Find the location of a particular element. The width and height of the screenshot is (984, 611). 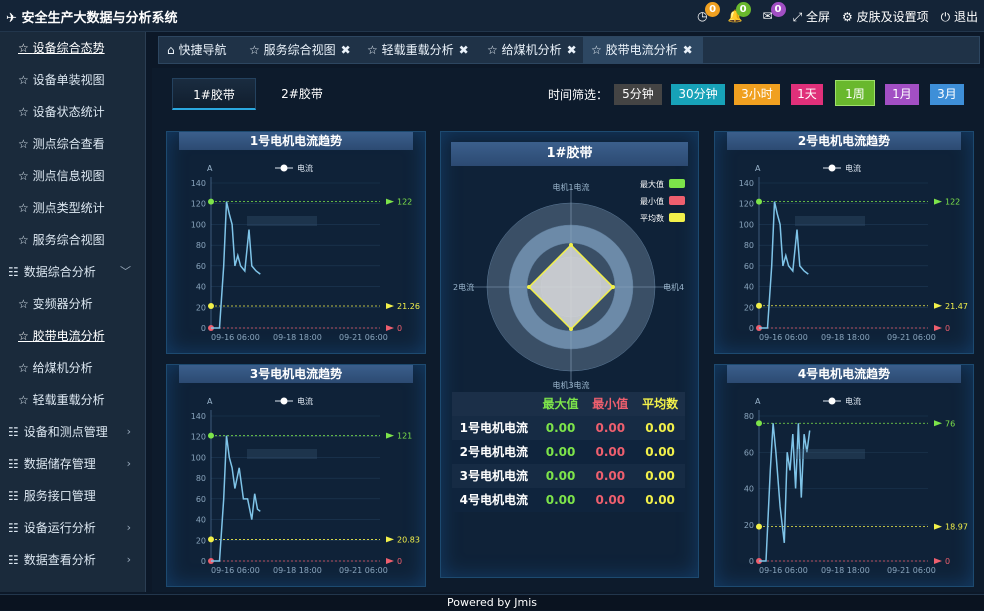

stats-header-cell: 平均数 is located at coordinates (660, 404).